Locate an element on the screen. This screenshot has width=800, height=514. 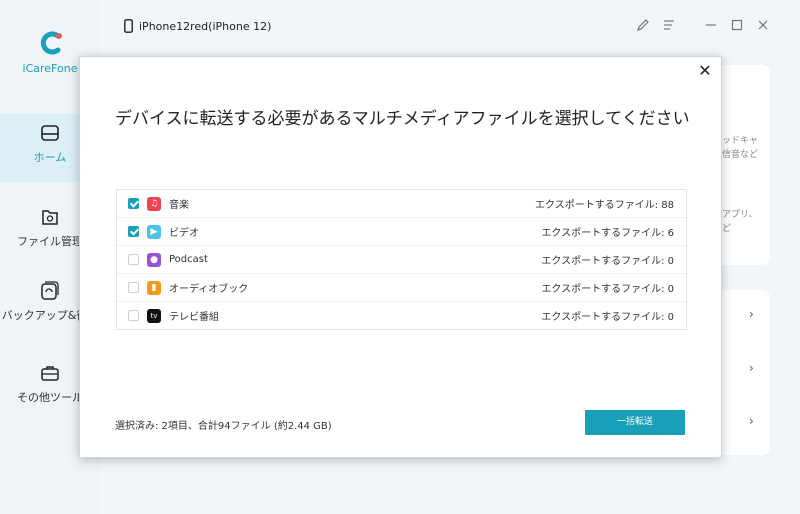
menu-icon is located at coordinates (669, 27).